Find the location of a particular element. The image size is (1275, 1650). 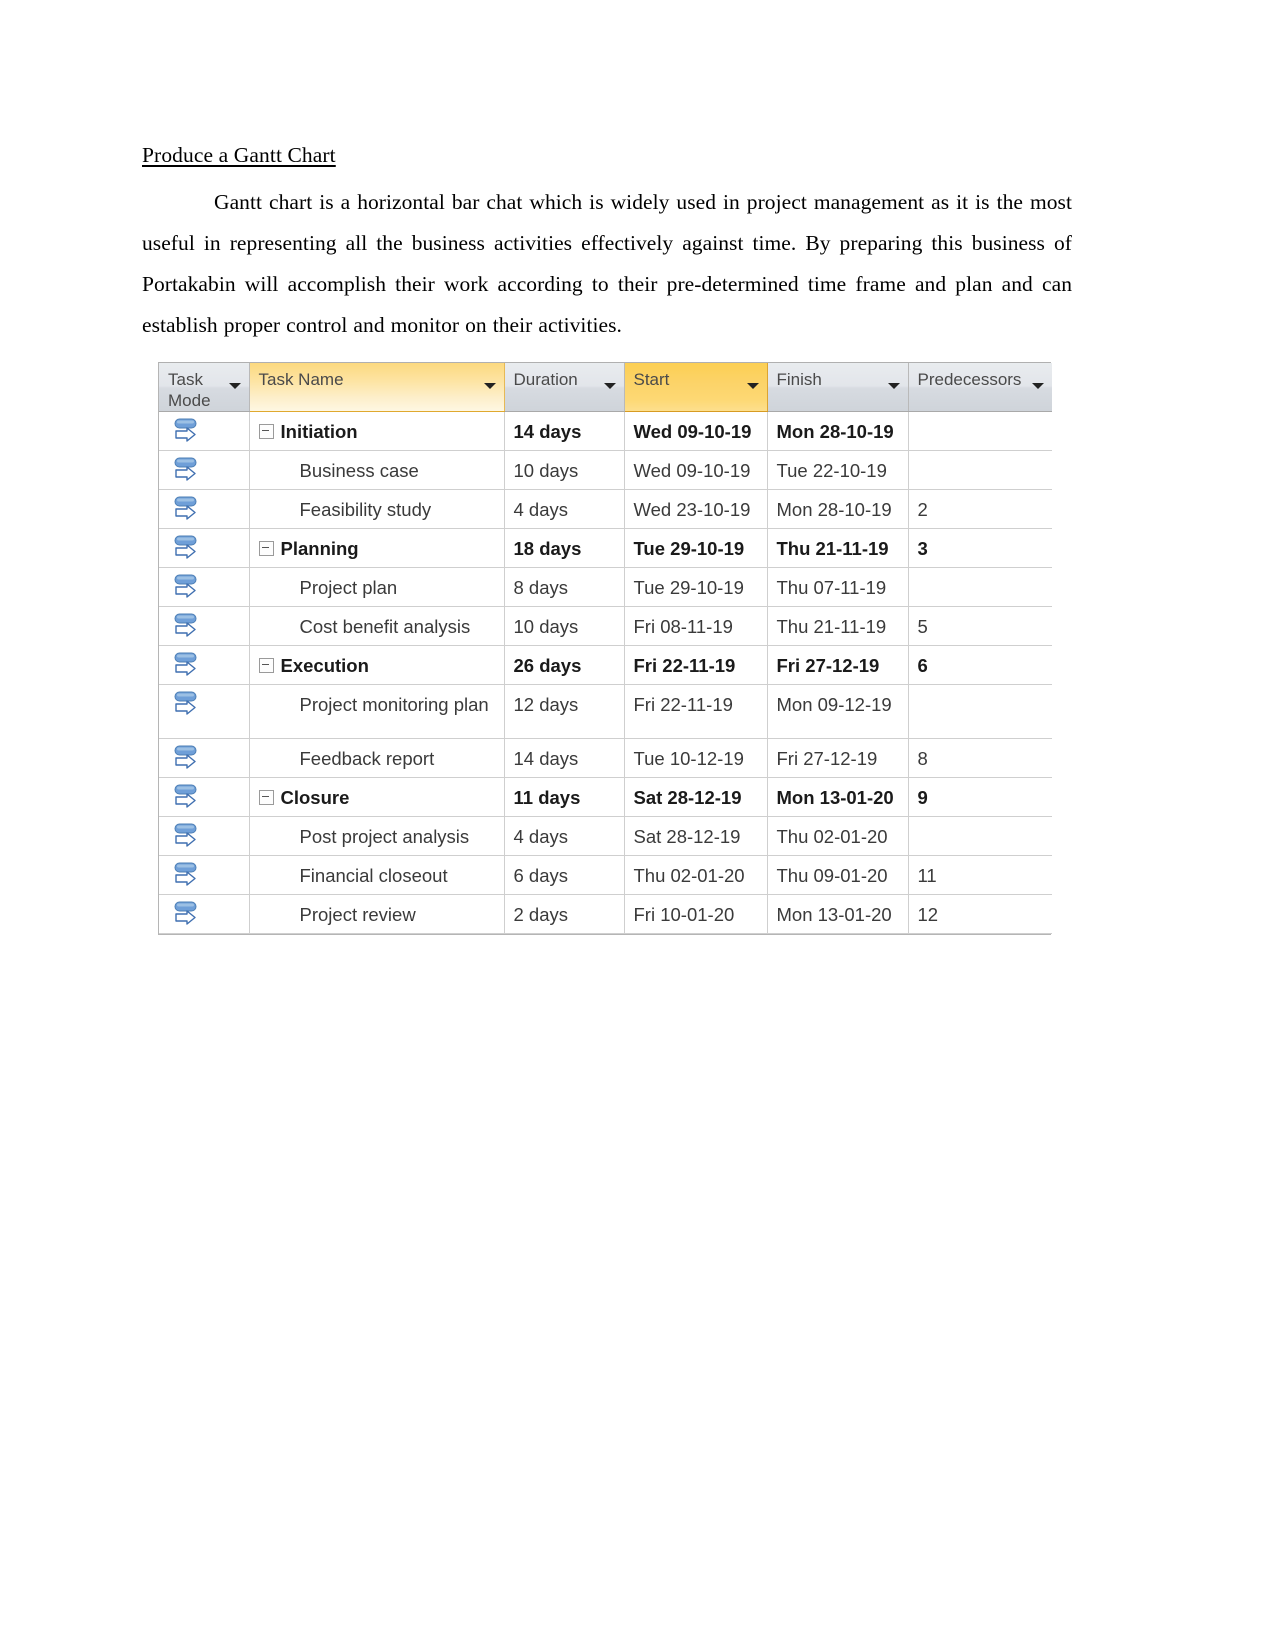

cell-task-name: Project plan is located at coordinates (377, 587).